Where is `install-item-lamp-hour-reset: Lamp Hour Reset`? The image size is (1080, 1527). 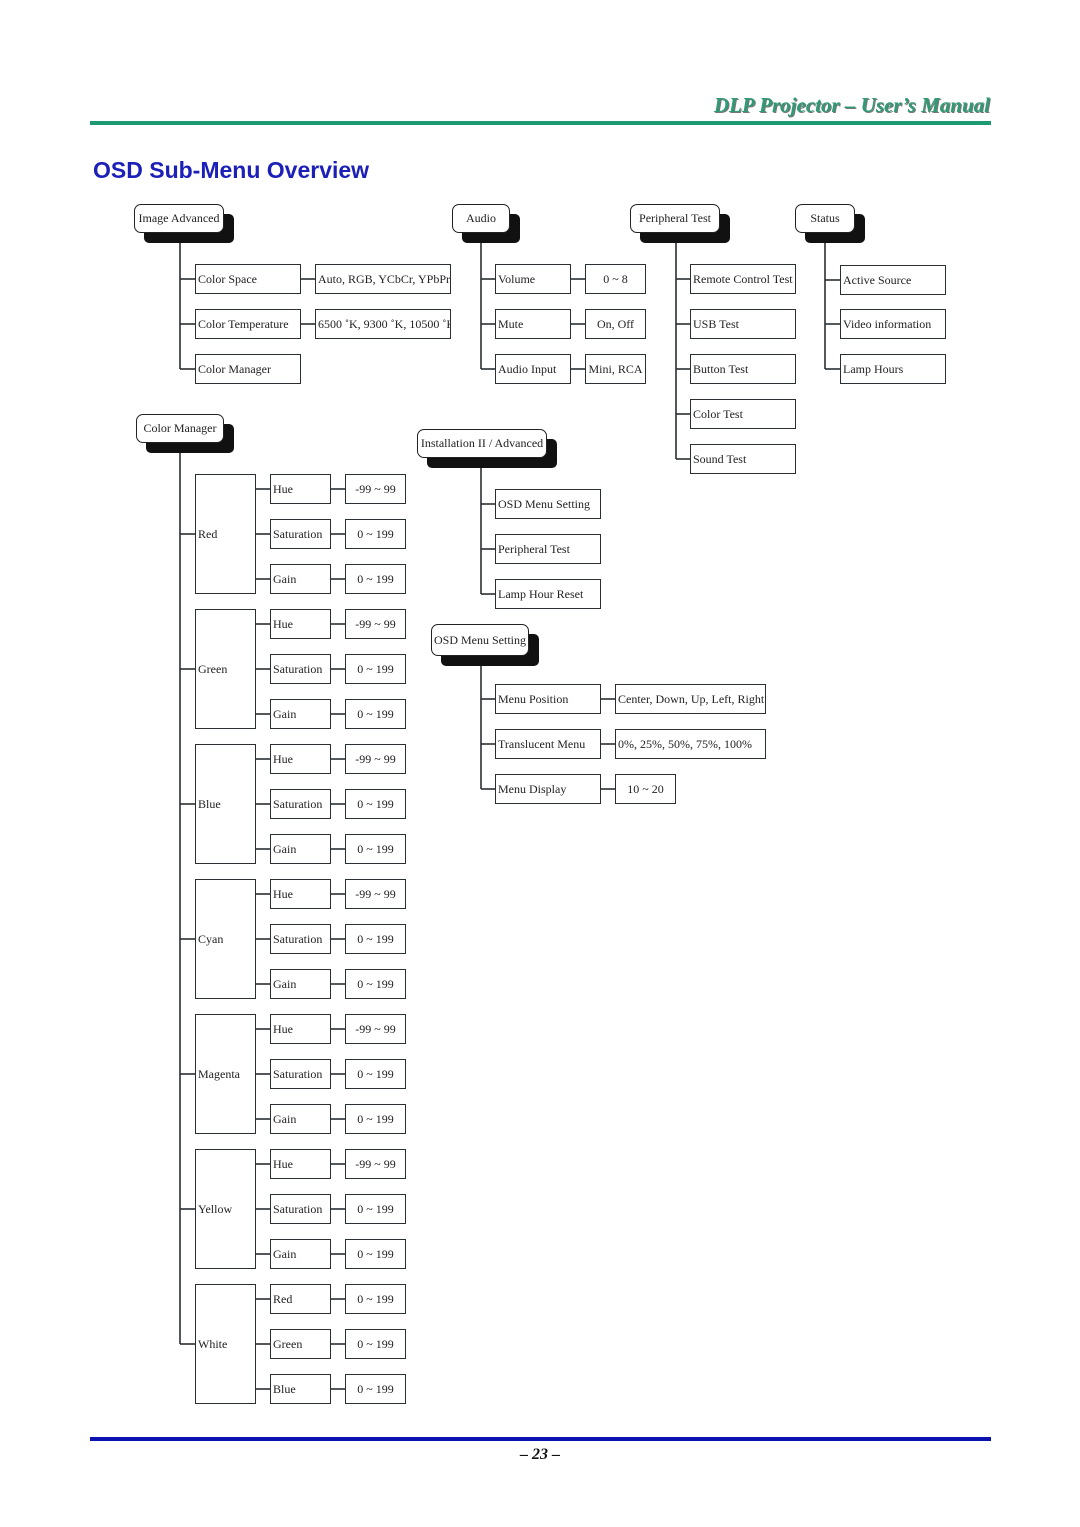 install-item-lamp-hour-reset: Lamp Hour Reset is located at coordinates (548, 594).